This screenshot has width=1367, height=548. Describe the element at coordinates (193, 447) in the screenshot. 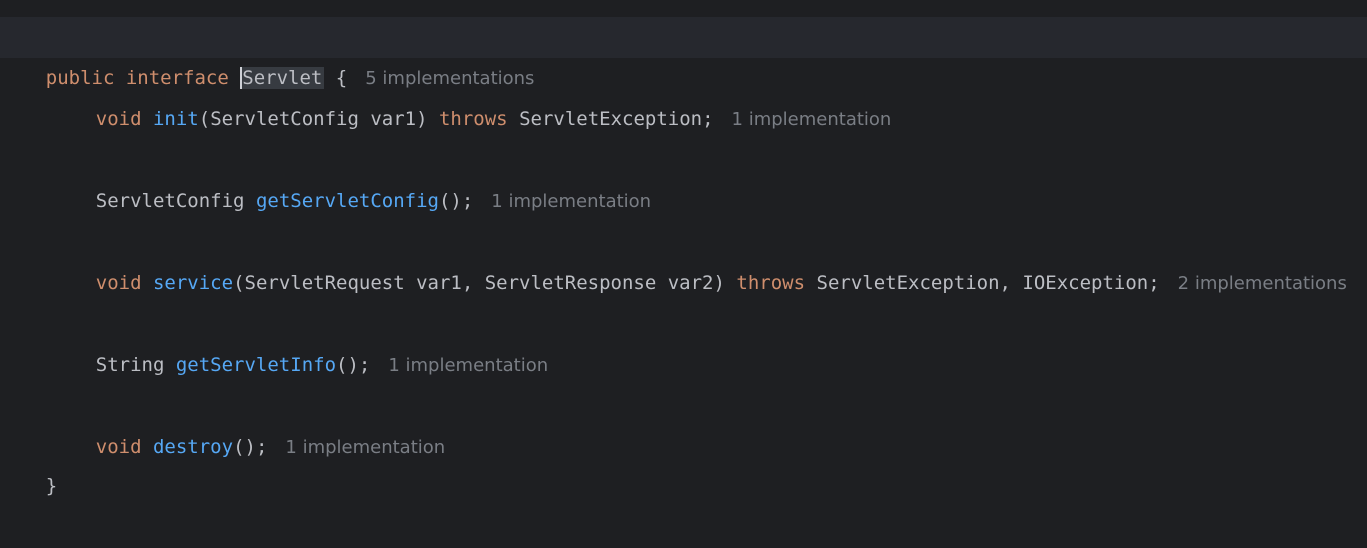

I see `method-name-destroy: destroy` at that location.